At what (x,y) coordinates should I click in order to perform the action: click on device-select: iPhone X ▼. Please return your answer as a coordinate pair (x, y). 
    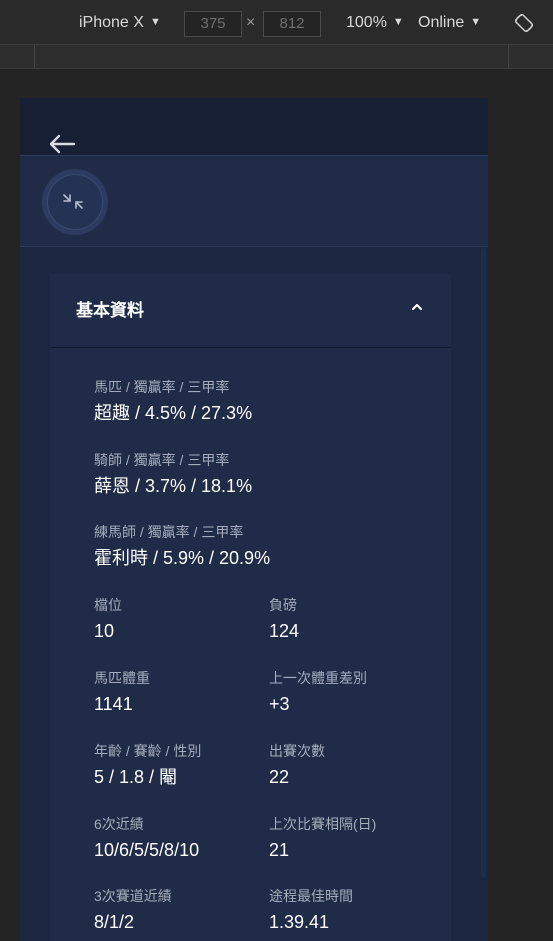
    Looking at the image, I should click on (120, 23).